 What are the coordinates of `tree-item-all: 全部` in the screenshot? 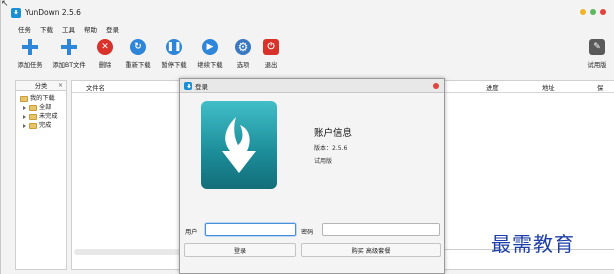 It's located at (43, 107).